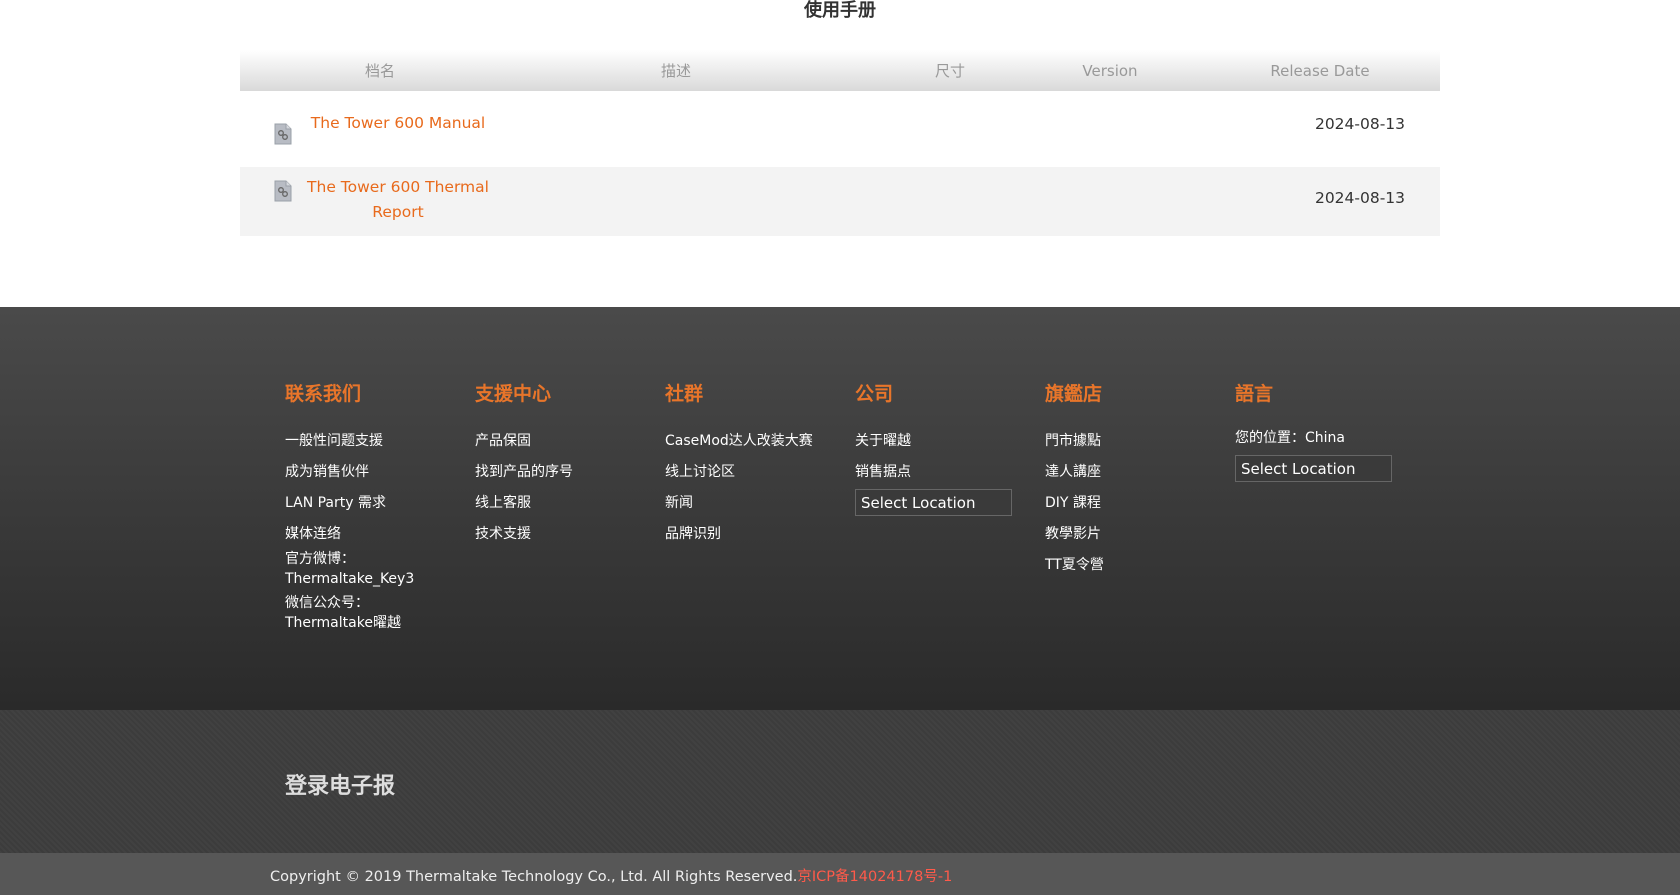 The height and width of the screenshot is (895, 1680). Describe the element at coordinates (375, 569) in the screenshot. I see `weibo-info: 官方微博： Thermaltake_Key3` at that location.